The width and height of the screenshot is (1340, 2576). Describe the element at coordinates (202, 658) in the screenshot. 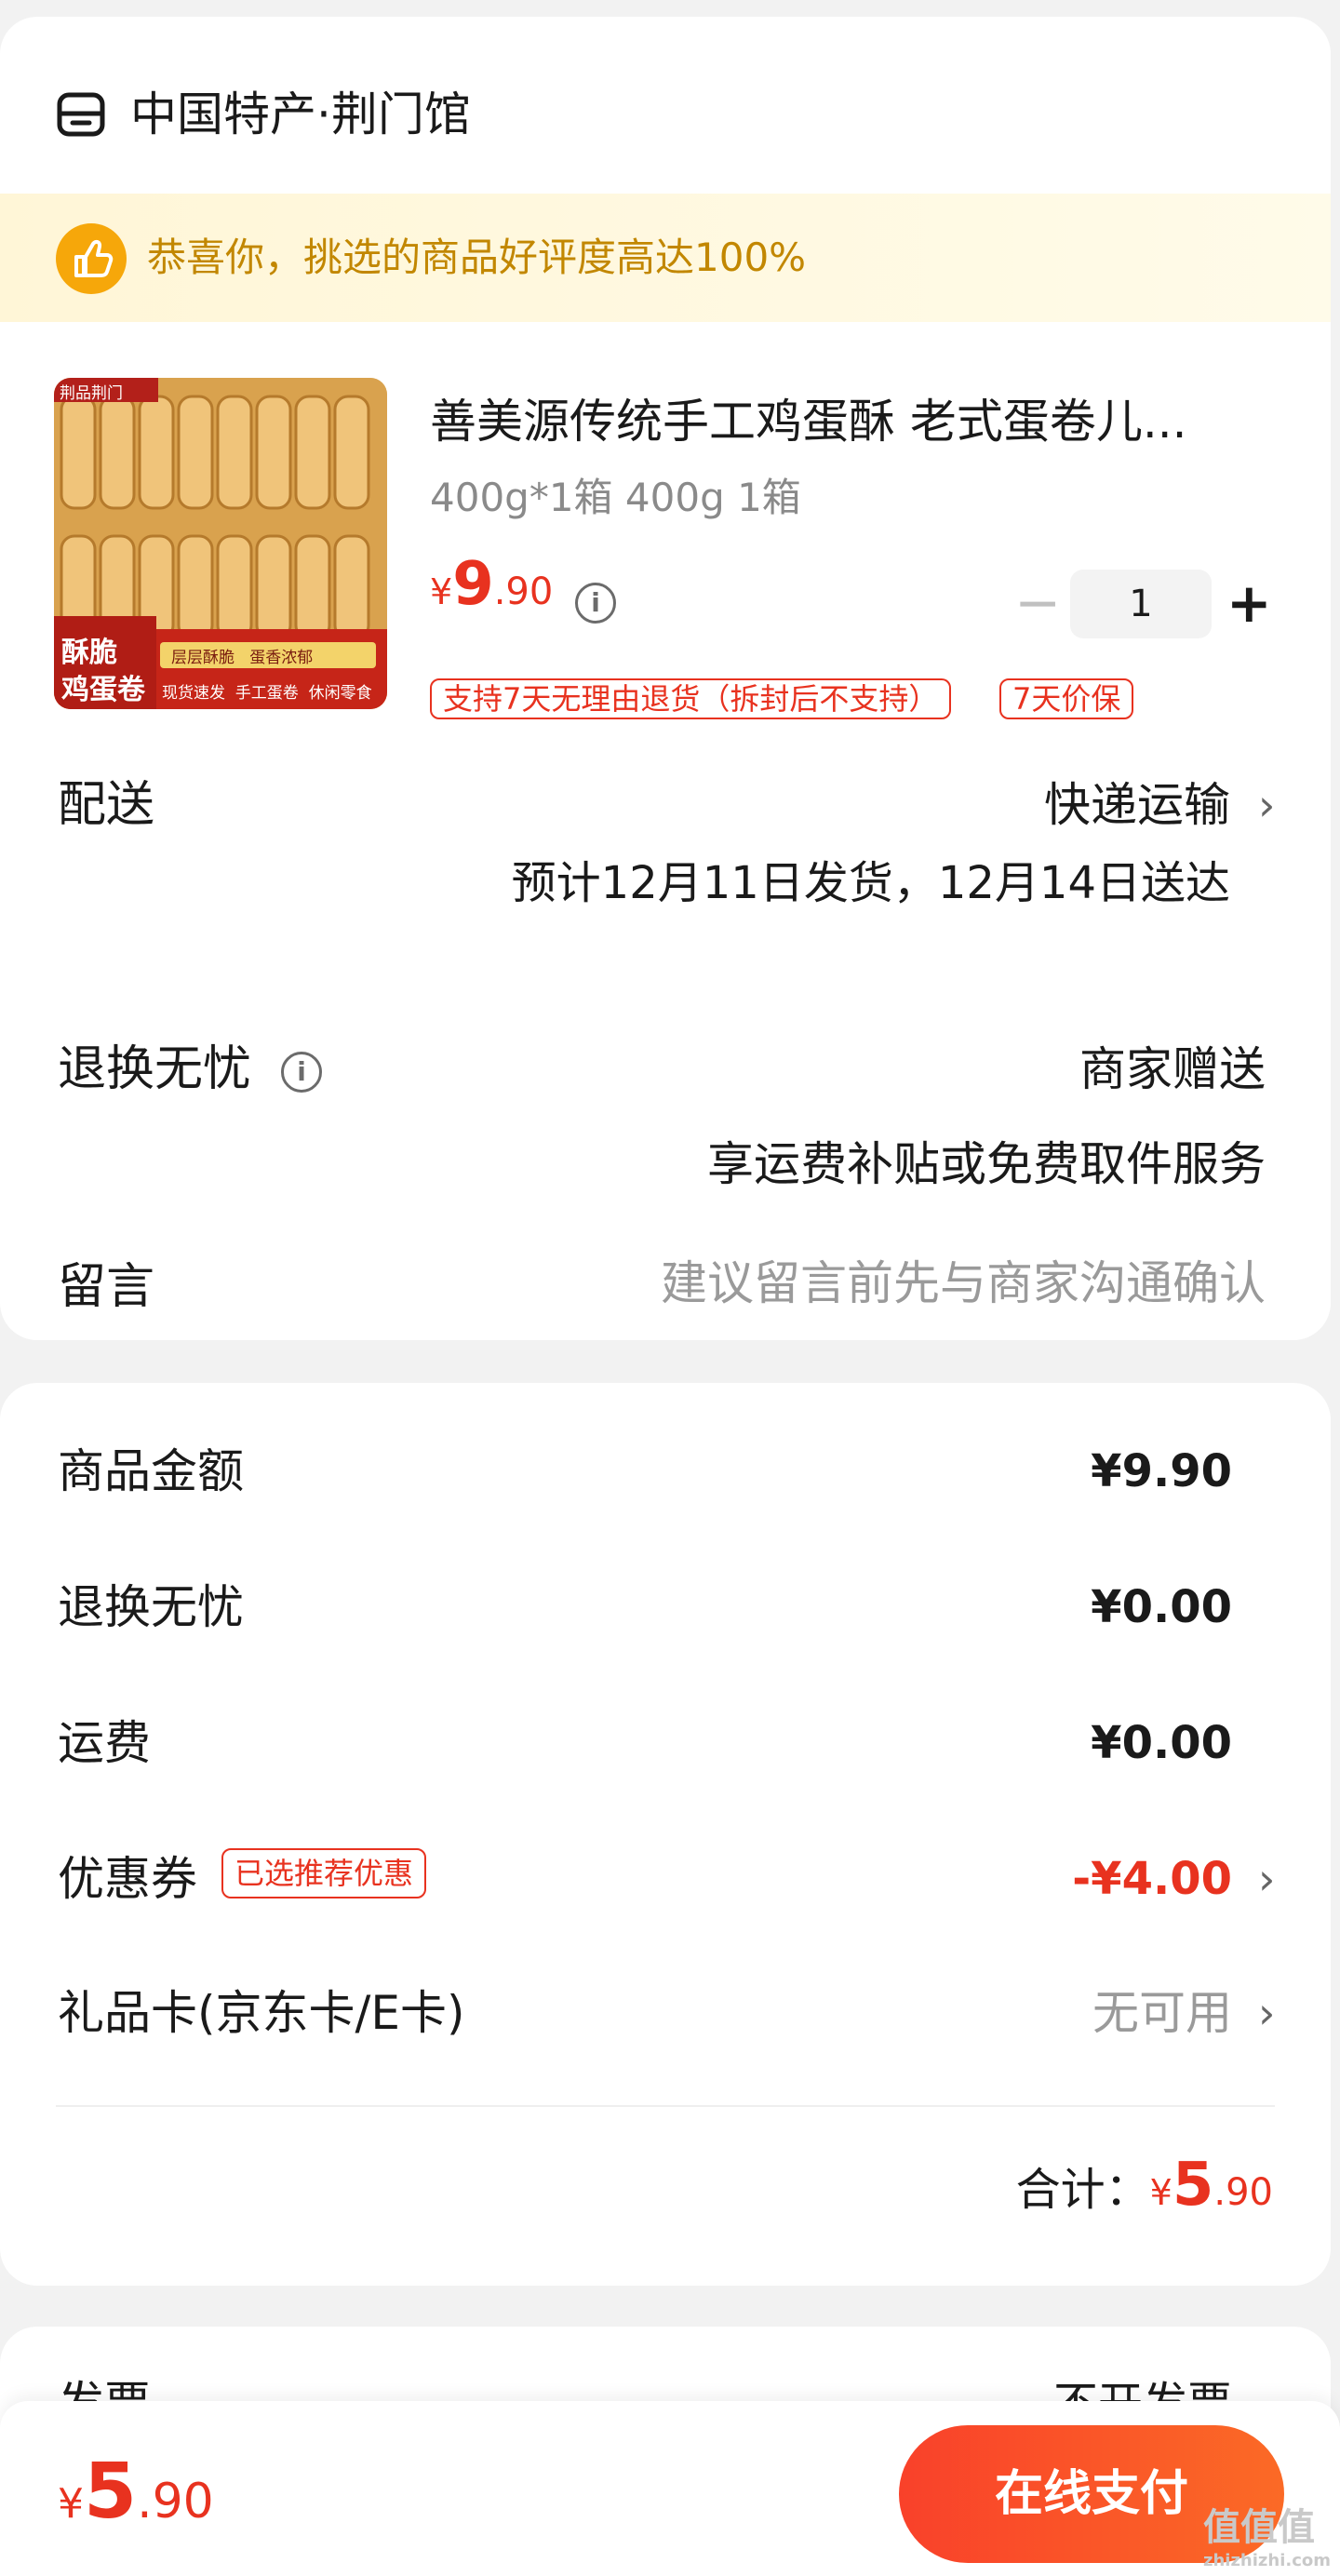

I see `product-image-slogan1: 层层酥脆` at that location.